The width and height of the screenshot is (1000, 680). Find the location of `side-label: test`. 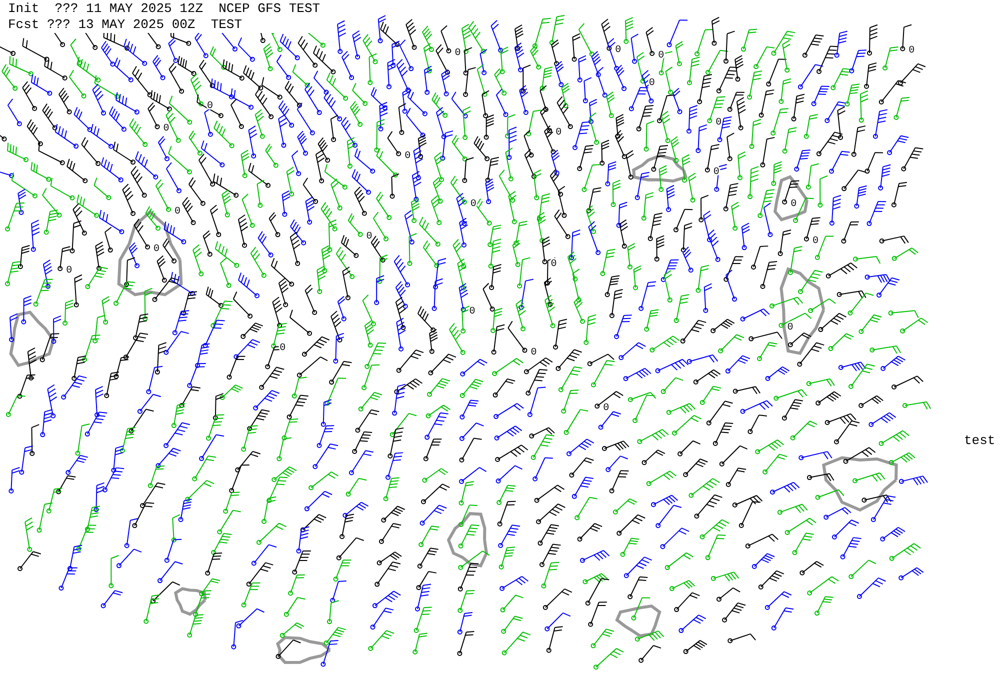

side-label: test is located at coordinates (980, 440).